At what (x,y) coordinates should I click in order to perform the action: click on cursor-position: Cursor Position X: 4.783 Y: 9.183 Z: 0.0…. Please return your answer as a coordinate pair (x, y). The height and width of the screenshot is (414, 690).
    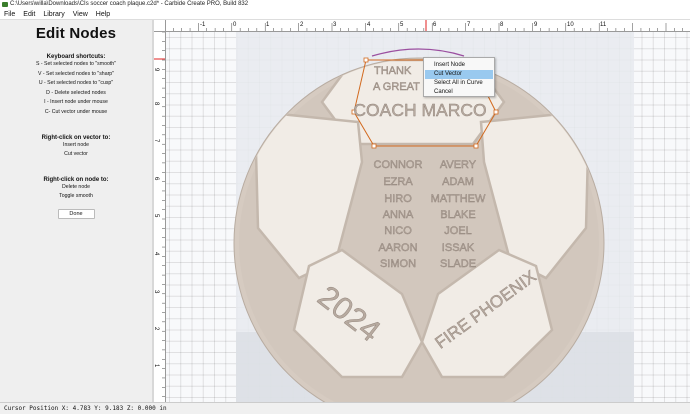
    Looking at the image, I should click on (85, 408).